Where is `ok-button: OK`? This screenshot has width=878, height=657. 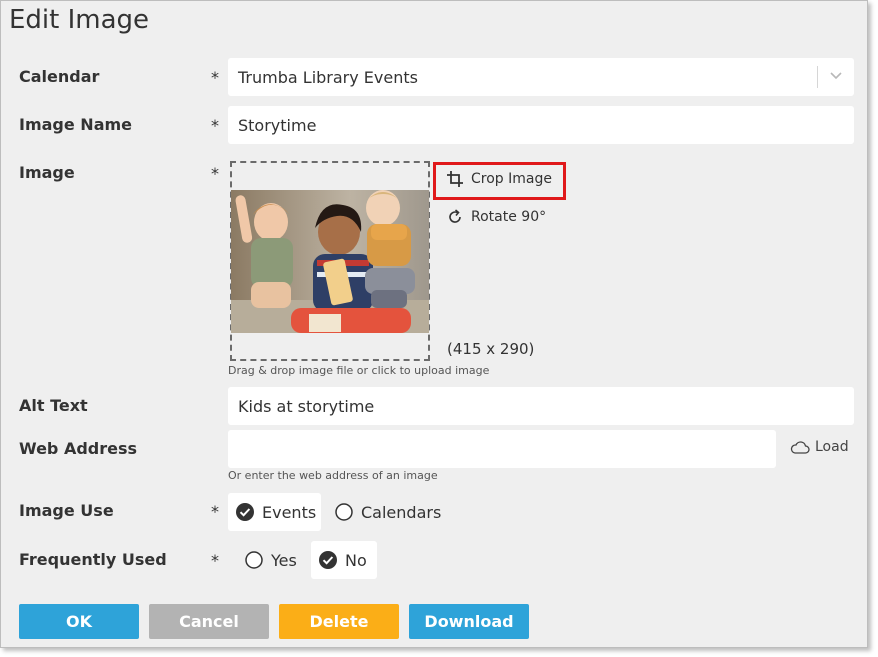
ok-button: OK is located at coordinates (79, 621).